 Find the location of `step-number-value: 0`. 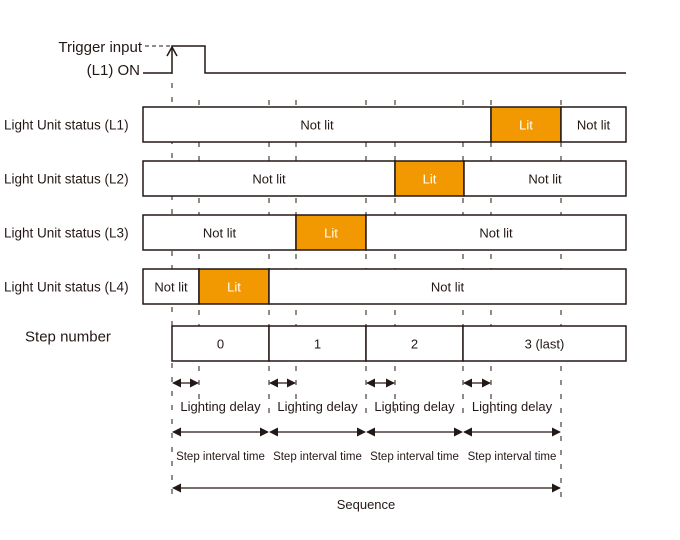

step-number-value: 0 is located at coordinates (220, 344).